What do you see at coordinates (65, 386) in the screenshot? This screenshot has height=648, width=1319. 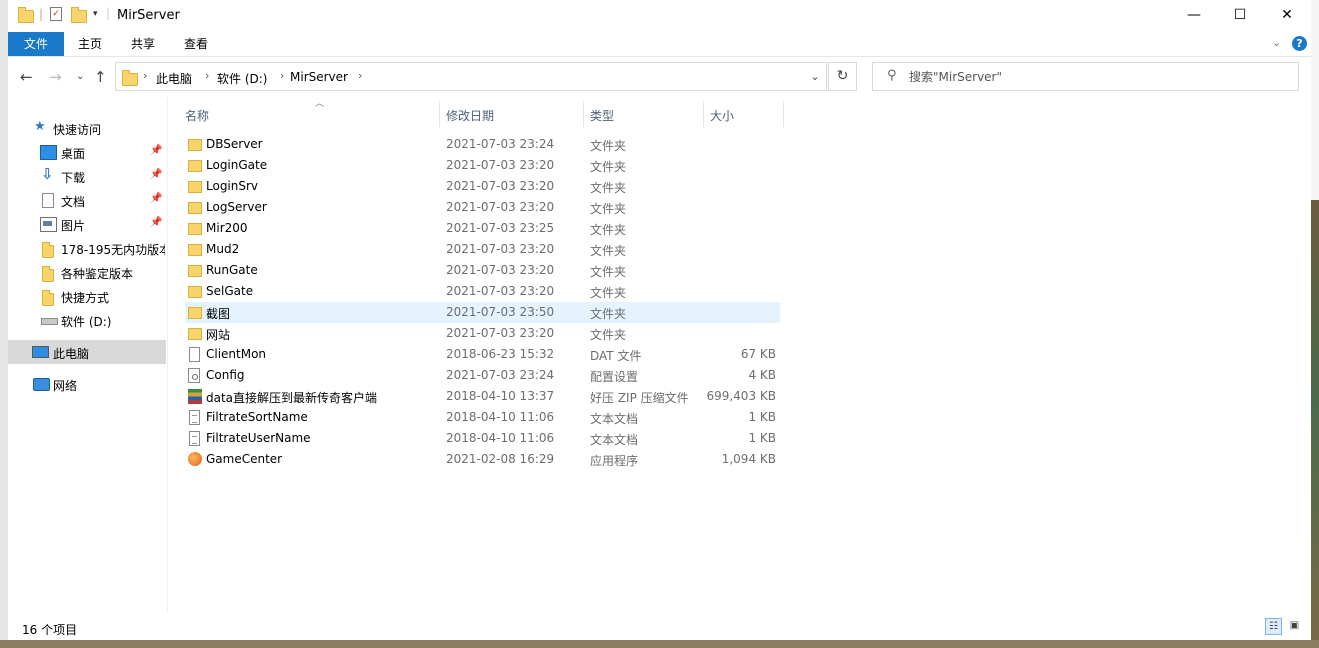 I see `sidebar-item-label: 网络` at bounding box center [65, 386].